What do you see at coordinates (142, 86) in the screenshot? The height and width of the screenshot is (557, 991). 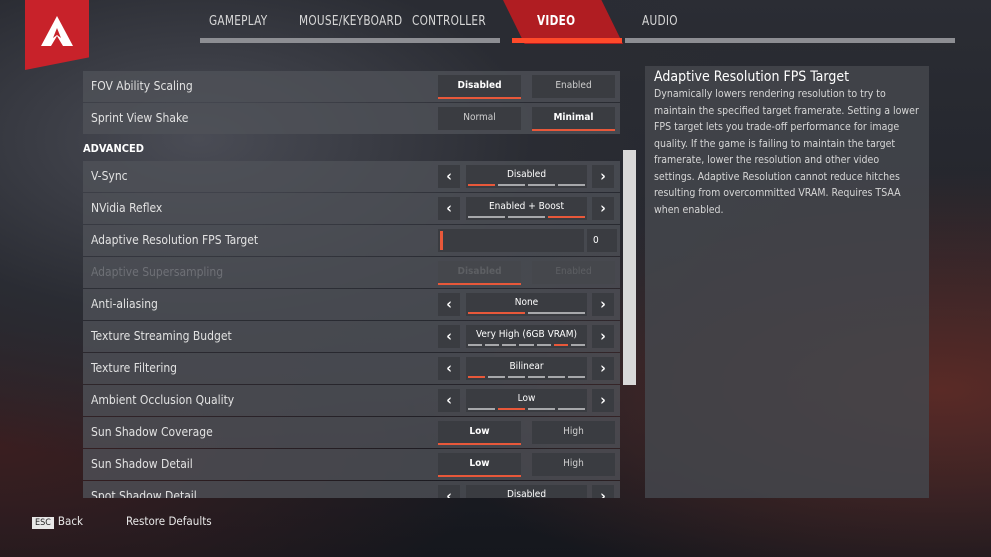 I see `setting-label: FOV Ability Scaling` at bounding box center [142, 86].